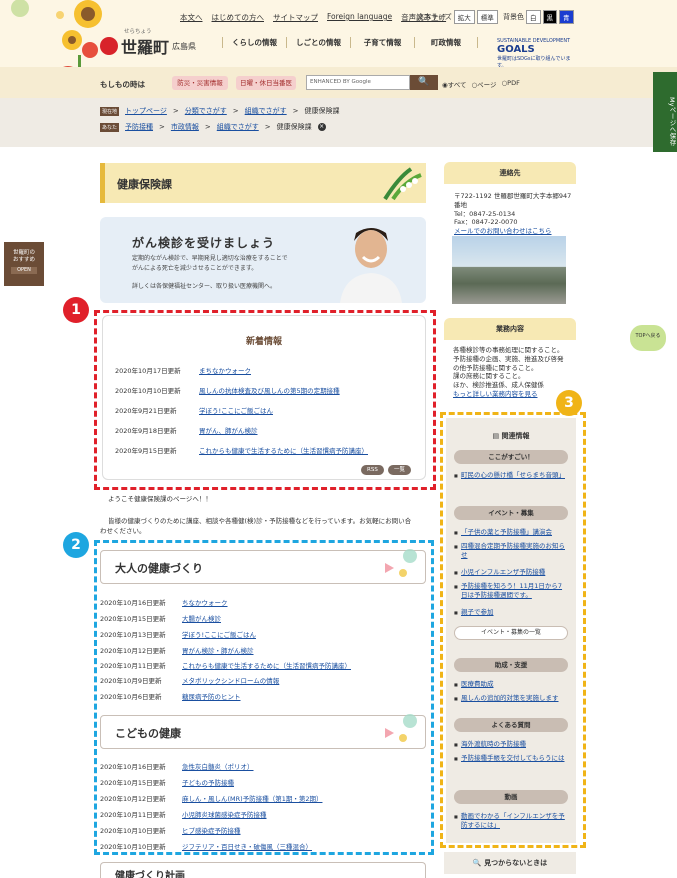 This screenshot has height=878, width=677. I want to click on marker-2: 2, so click(76, 545).